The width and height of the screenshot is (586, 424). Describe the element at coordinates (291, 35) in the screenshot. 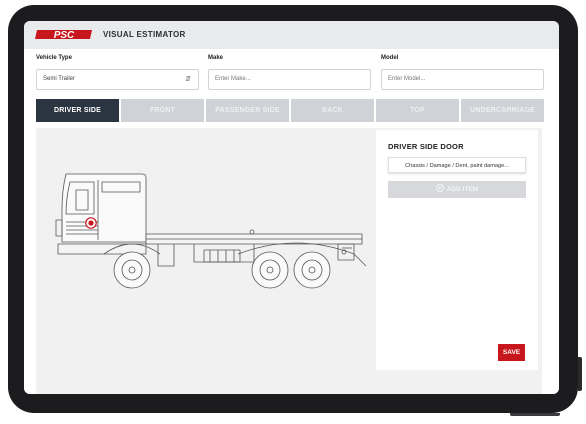

I see `app-header: PSC VISUAL ESTIMATOR` at that location.